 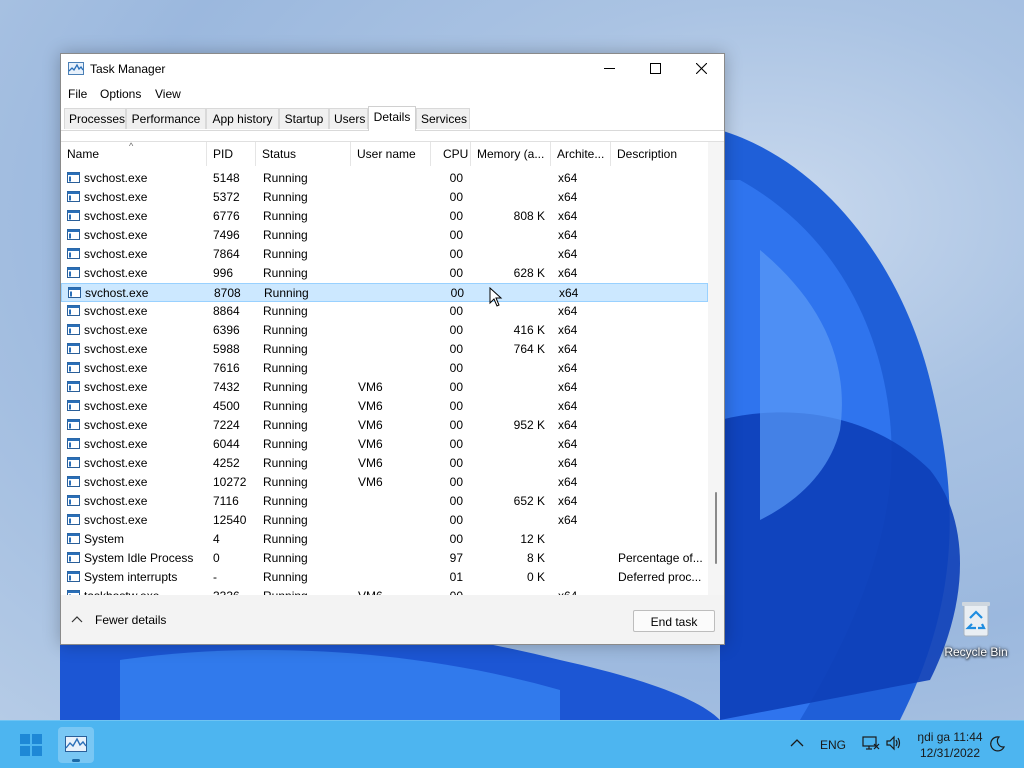 I want to click on process-cpu: 01, so click(x=456, y=577).